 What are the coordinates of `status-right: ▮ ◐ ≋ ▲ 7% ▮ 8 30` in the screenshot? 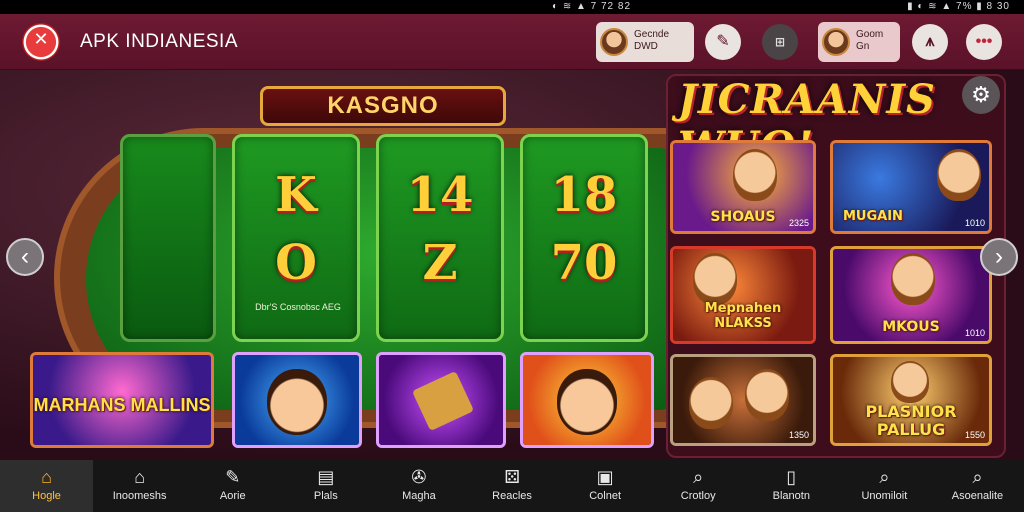 It's located at (958, 6).